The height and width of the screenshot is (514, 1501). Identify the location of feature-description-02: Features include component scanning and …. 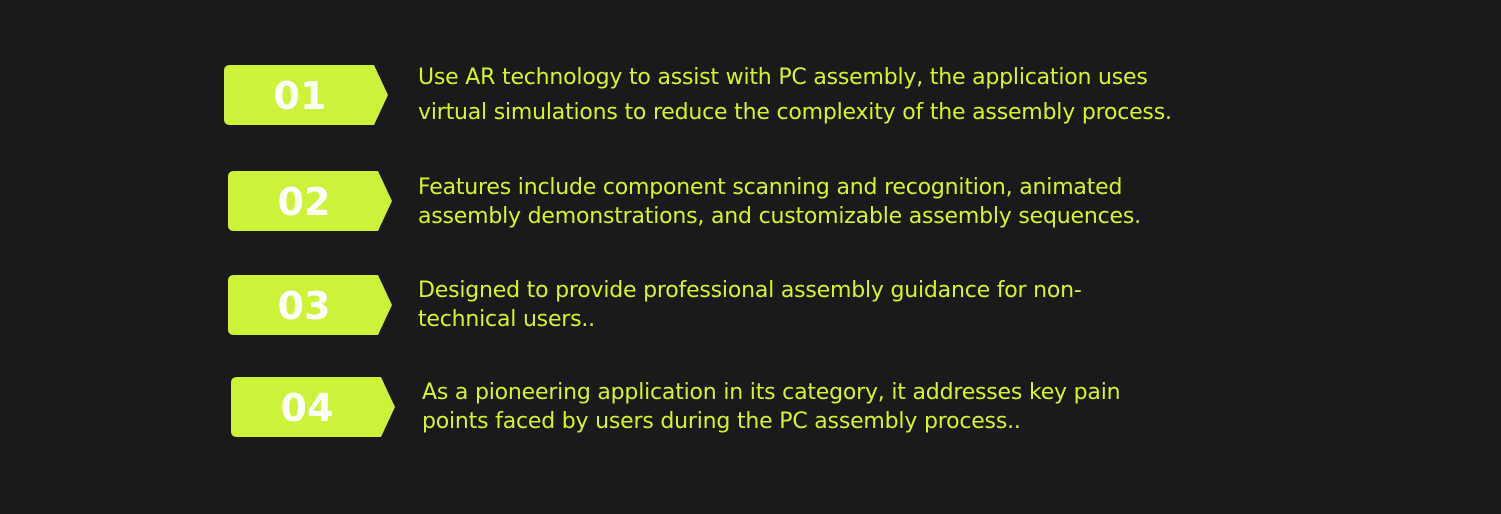
(779, 202).